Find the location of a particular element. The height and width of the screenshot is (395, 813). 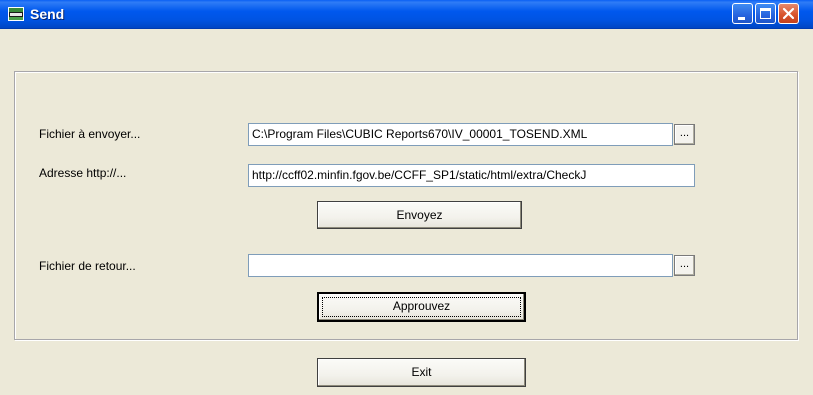

send-button-label: Envoyez is located at coordinates (419, 215).